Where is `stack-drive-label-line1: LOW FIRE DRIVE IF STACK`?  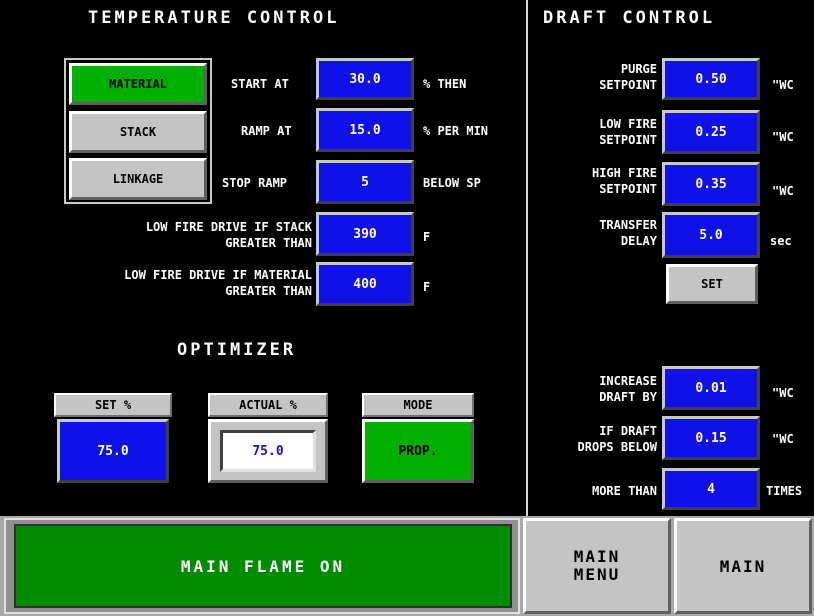
stack-drive-label-line1: LOW FIRE DRIVE IF STACK is located at coordinates (228, 227).